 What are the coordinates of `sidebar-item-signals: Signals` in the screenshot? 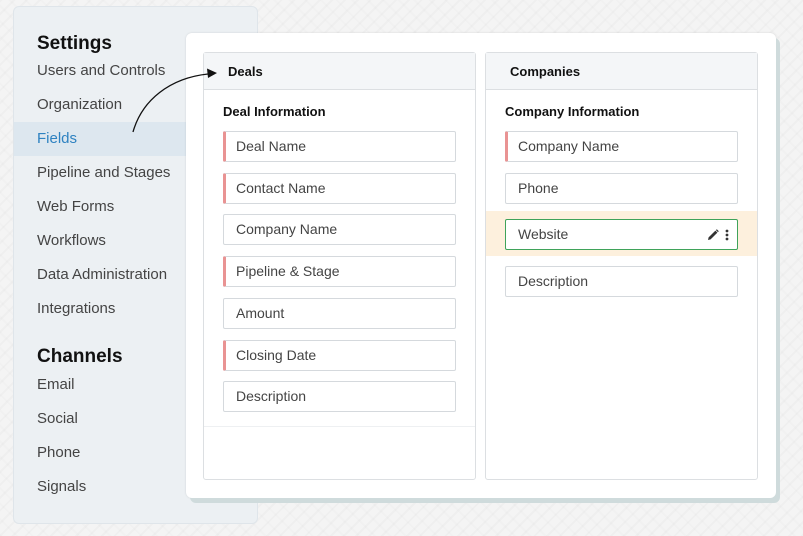 It's located at (100, 487).